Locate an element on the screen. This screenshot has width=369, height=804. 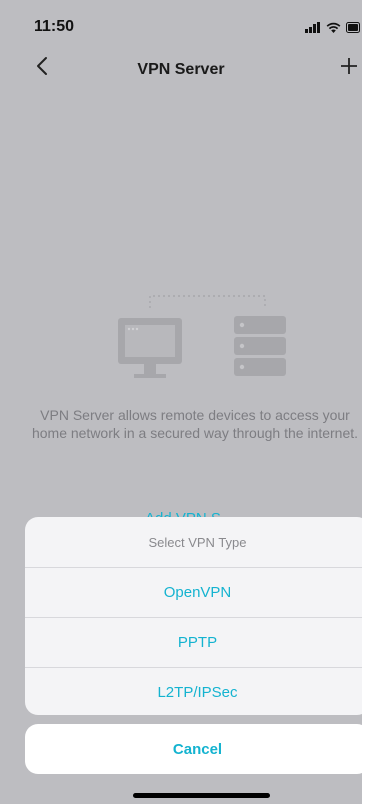
option-pptp: PPTP is located at coordinates (193, 642).